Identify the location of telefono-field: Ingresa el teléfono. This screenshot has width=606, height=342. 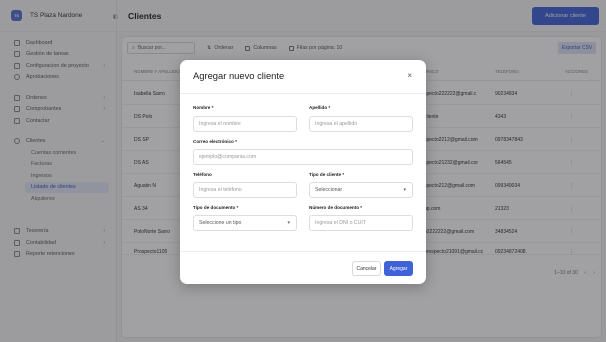
(245, 190).